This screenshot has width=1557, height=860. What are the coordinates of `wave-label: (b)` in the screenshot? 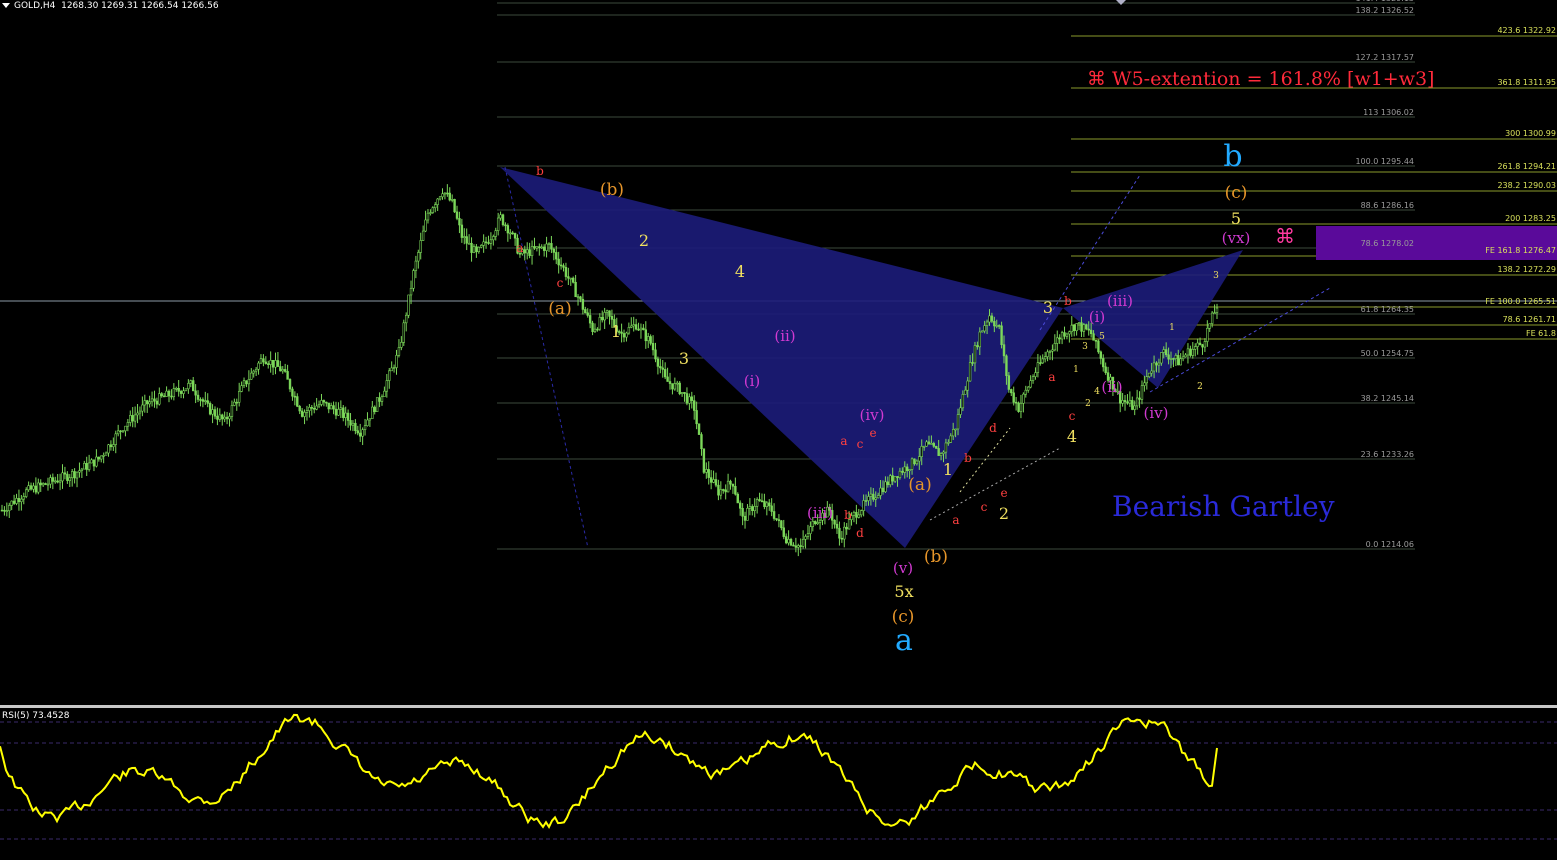 It's located at (936, 557).